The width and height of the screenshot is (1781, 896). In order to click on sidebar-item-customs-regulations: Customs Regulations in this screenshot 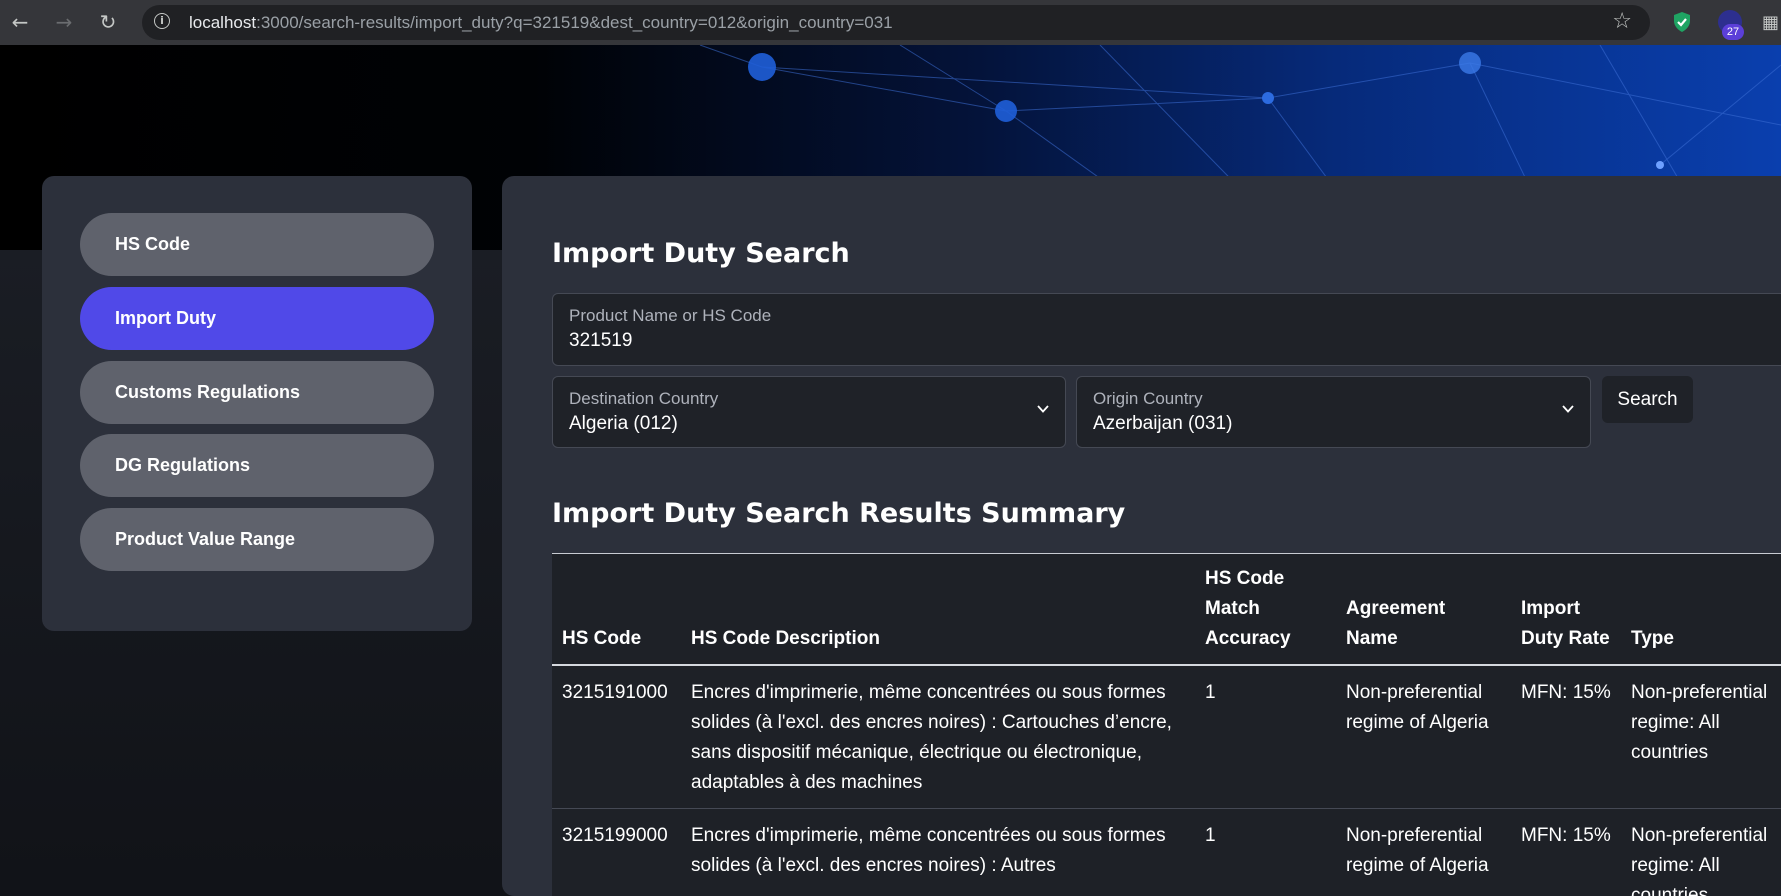, I will do `click(257, 392)`.